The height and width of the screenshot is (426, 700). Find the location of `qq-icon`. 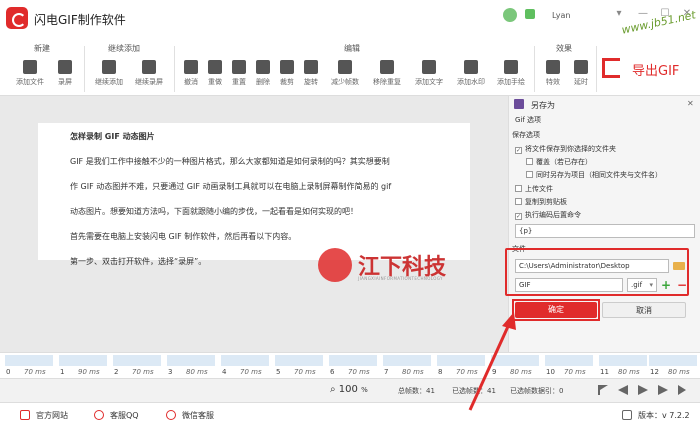

qq-icon is located at coordinates (99, 415).